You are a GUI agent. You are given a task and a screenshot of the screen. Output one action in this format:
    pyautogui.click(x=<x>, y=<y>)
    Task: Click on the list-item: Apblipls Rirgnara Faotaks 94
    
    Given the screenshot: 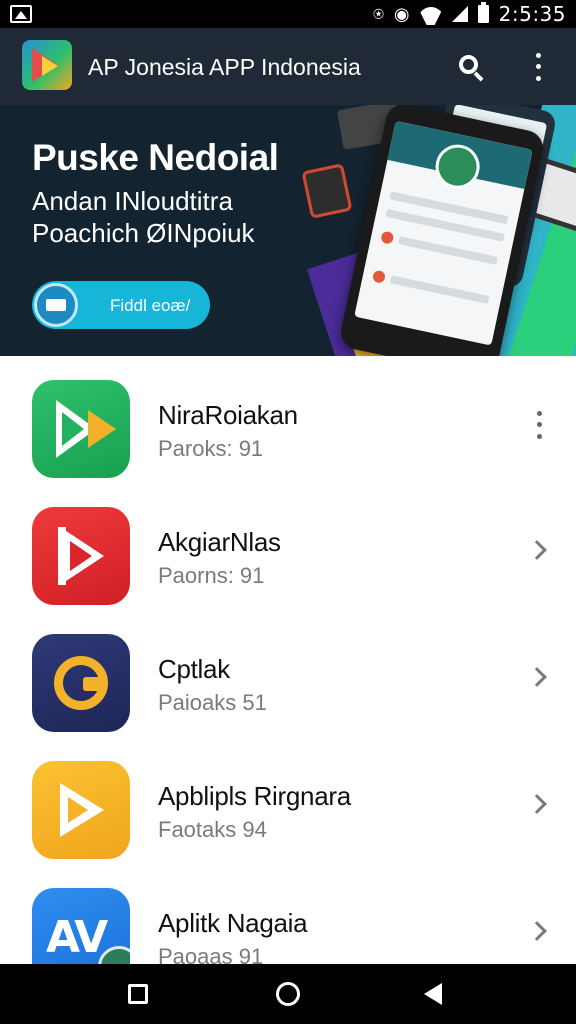 What is the action you would take?
    pyautogui.click(x=288, y=801)
    